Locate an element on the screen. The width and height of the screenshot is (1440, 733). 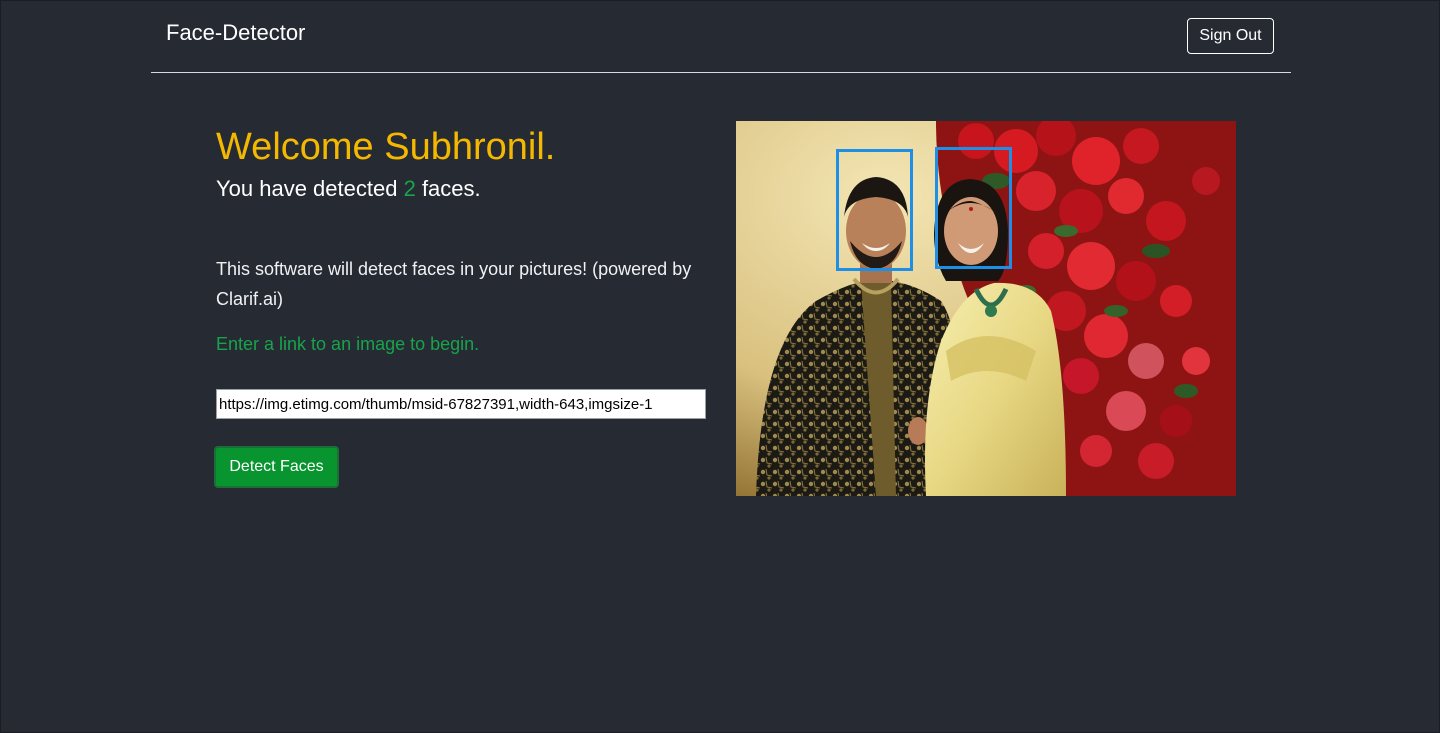
detect-faces-button: Detect Faces is located at coordinates (276, 467).